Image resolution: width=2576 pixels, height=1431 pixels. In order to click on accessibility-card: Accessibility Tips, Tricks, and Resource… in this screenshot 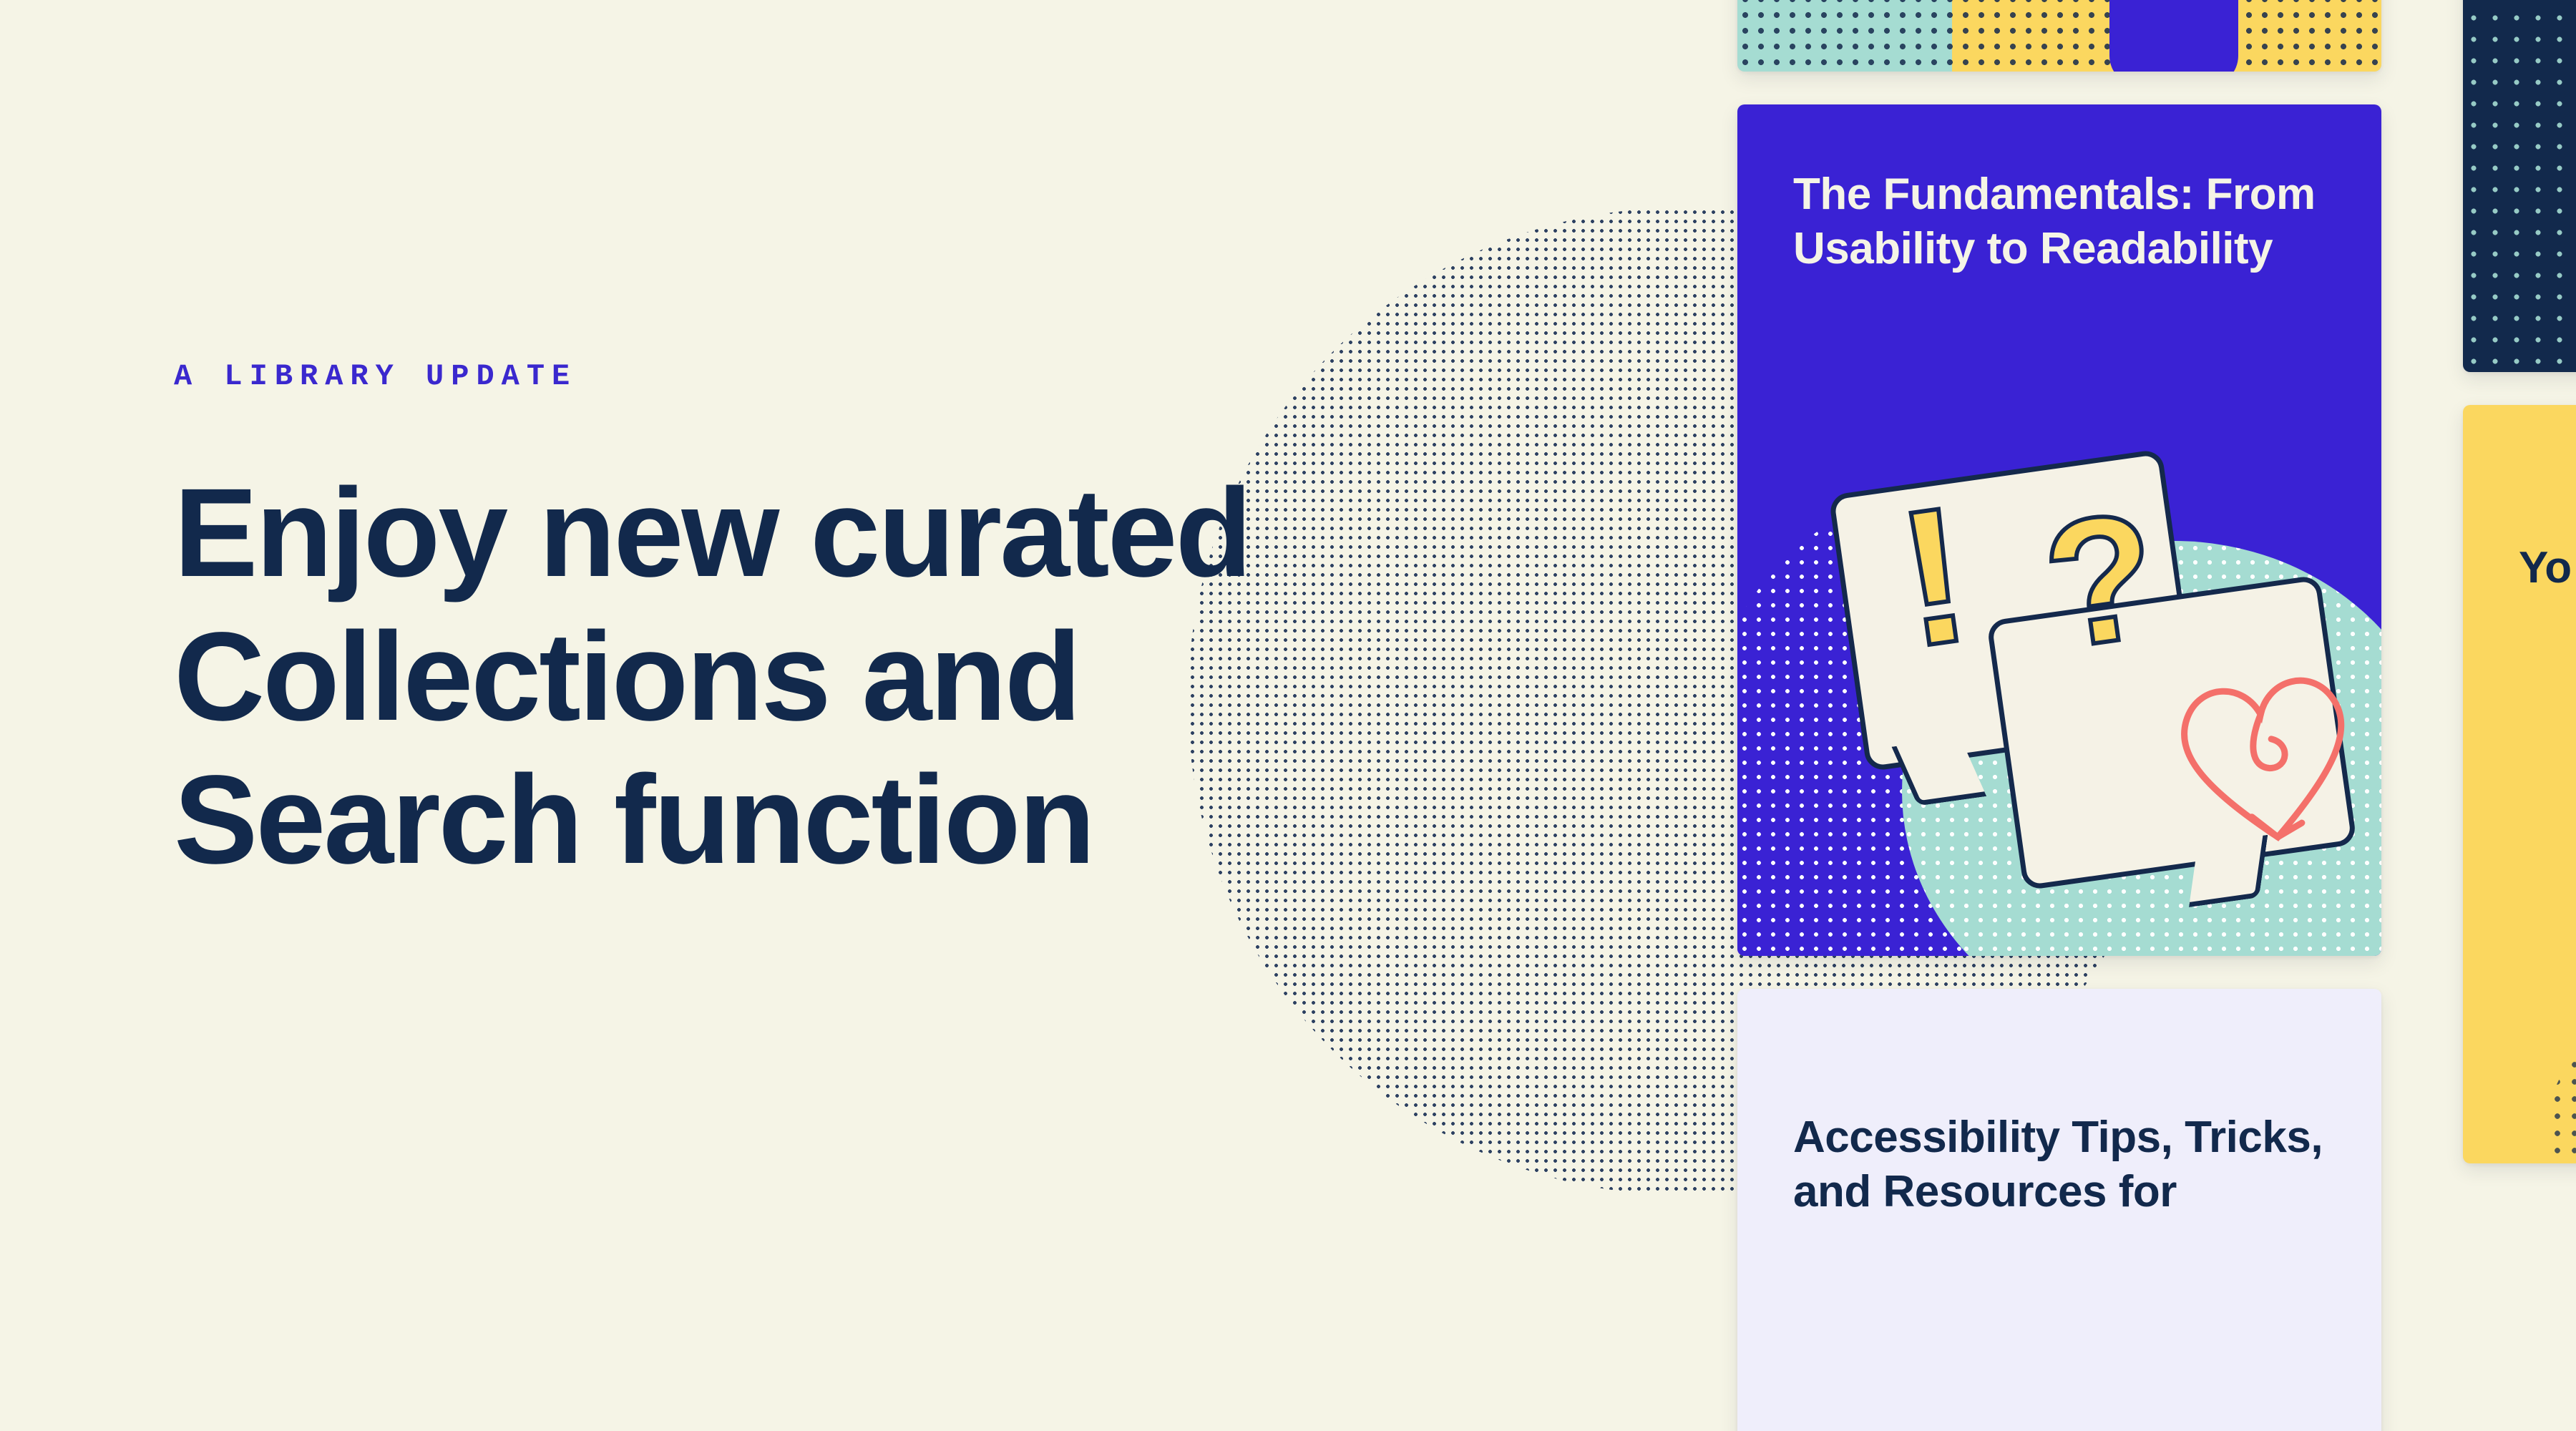, I will do `click(2059, 1210)`.